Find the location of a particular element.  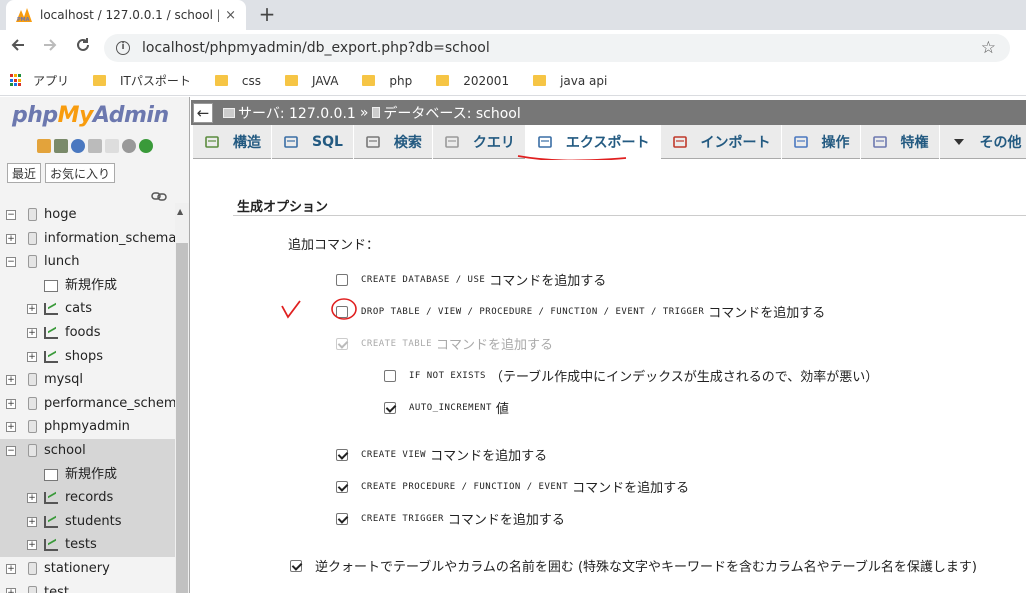

scroll-thumb is located at coordinates (182, 418).